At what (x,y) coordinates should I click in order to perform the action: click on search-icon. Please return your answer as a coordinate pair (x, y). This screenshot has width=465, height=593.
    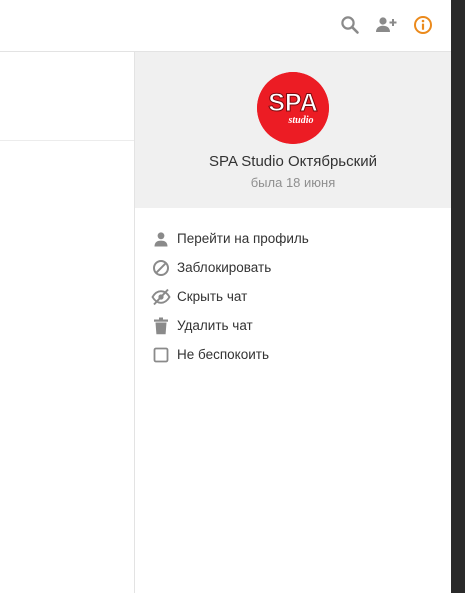
    Looking at the image, I should click on (350, 25).